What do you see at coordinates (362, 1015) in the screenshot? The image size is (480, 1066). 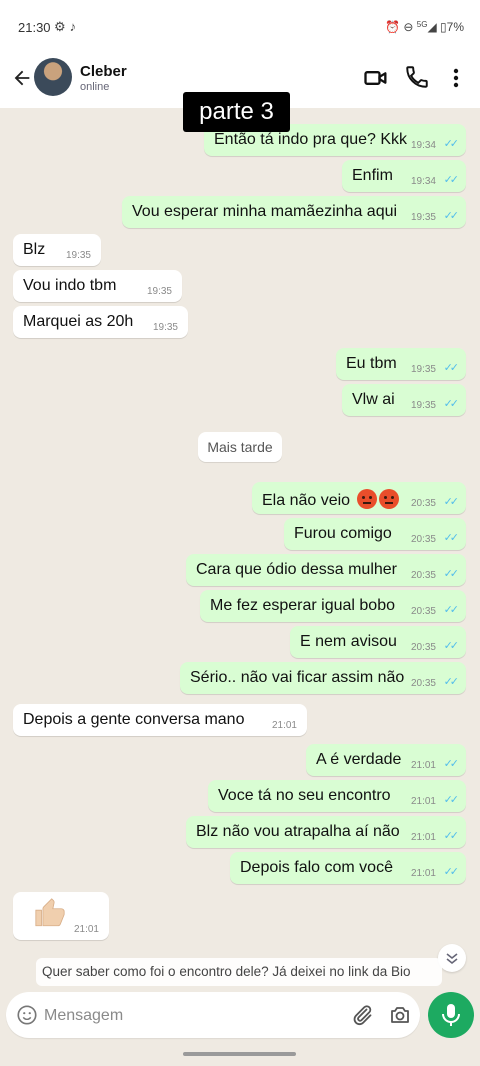 I see `attach-icon` at bounding box center [362, 1015].